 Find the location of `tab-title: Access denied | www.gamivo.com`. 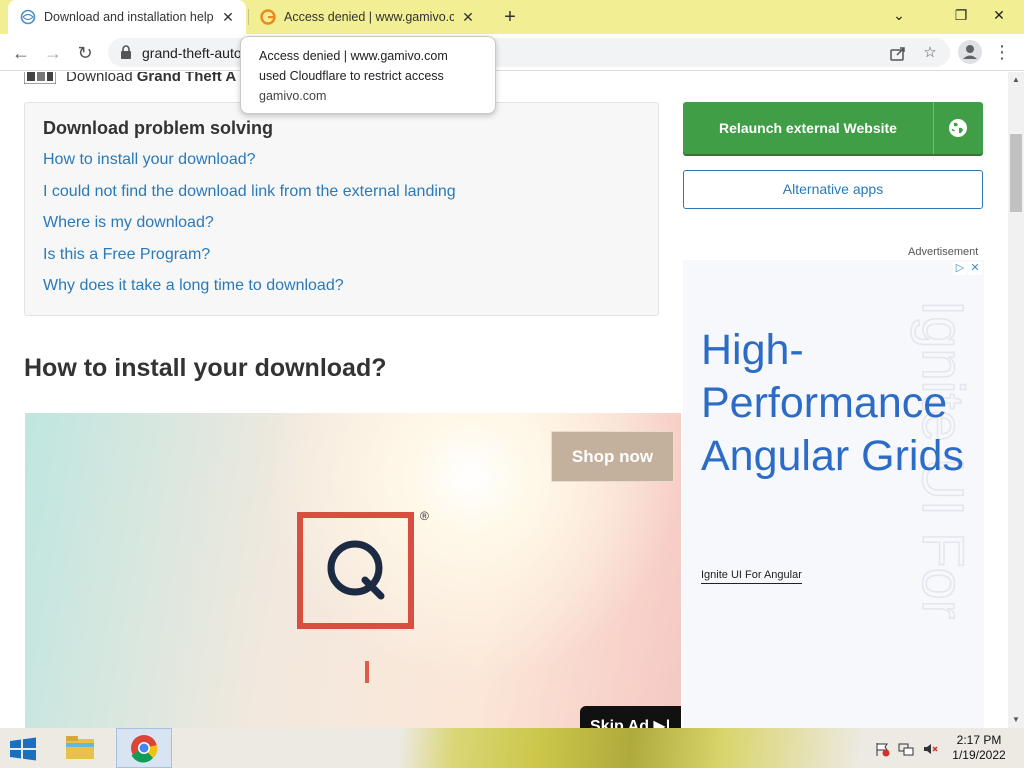

tab-title: Access denied | www.gamivo.com is located at coordinates (369, 17).